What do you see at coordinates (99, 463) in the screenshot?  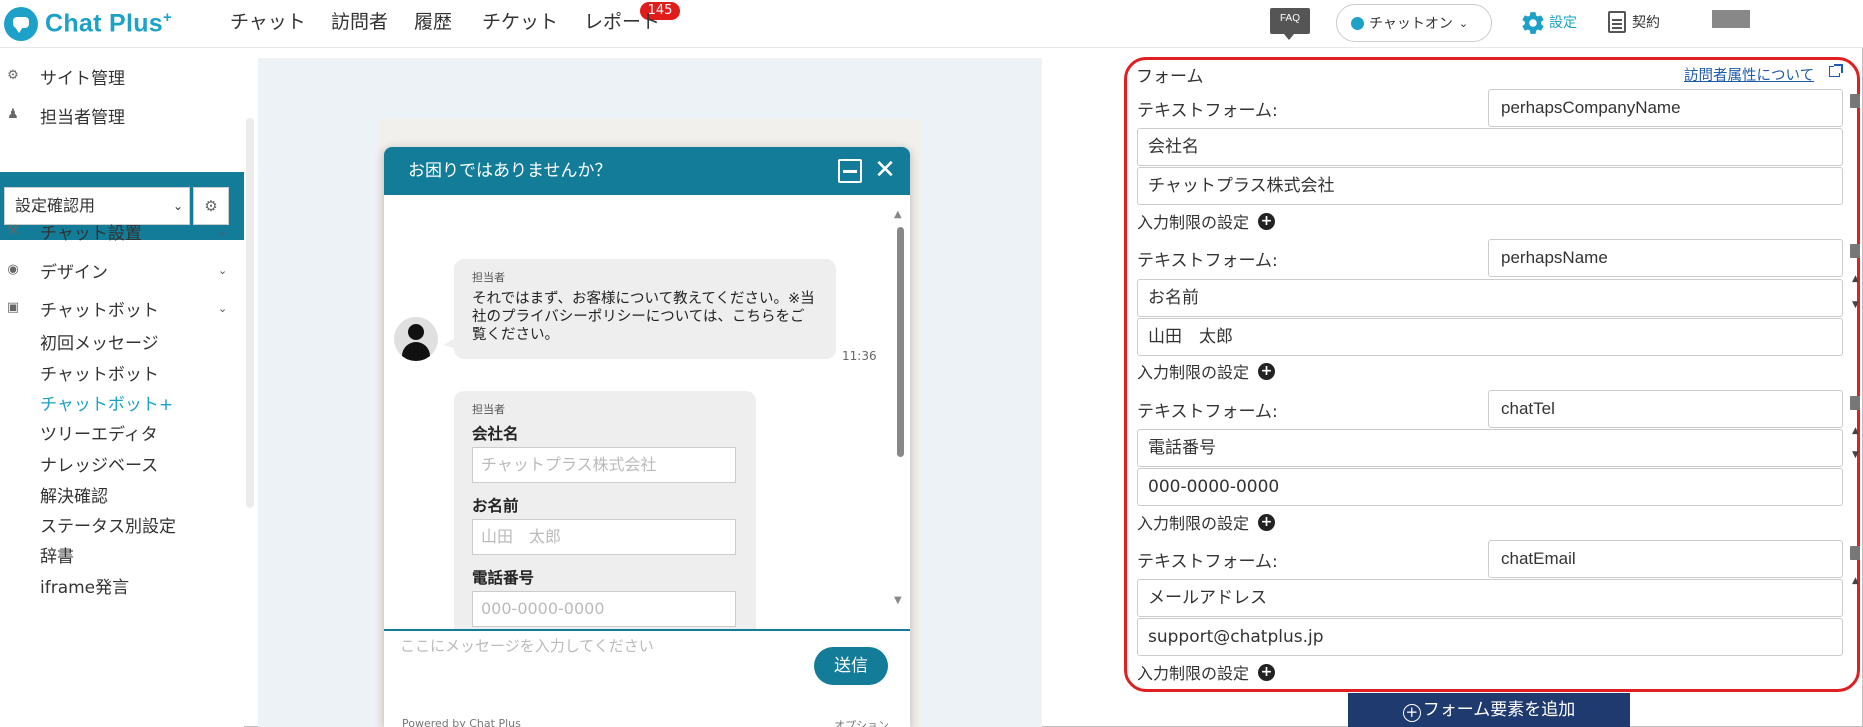 I see `sidebar-sub-knowledge-base: ナレッジベース` at bounding box center [99, 463].